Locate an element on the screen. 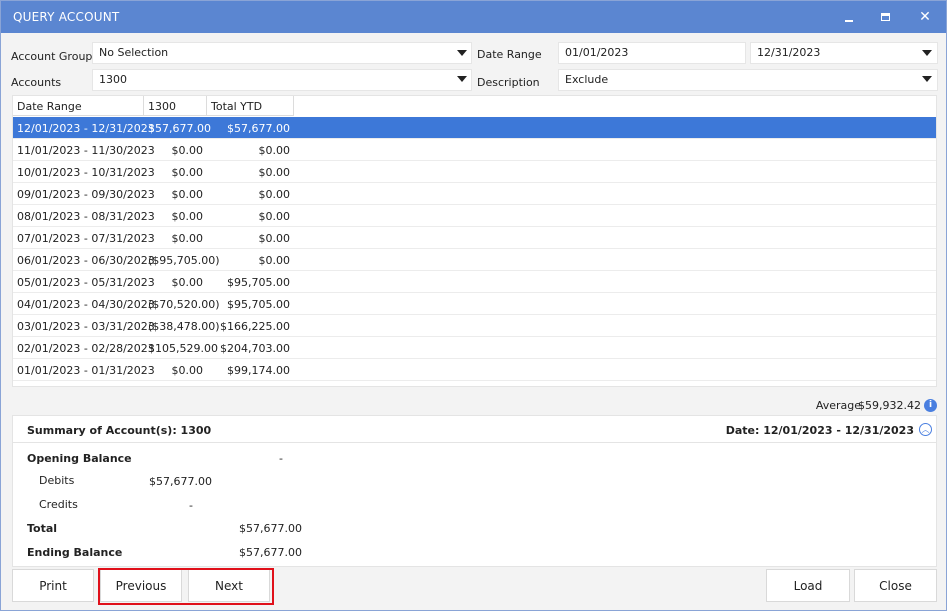 Image resolution: width=947 pixels, height=611 pixels. footer-bar: Print Previous Next Load Close is located at coordinates (474, 587).